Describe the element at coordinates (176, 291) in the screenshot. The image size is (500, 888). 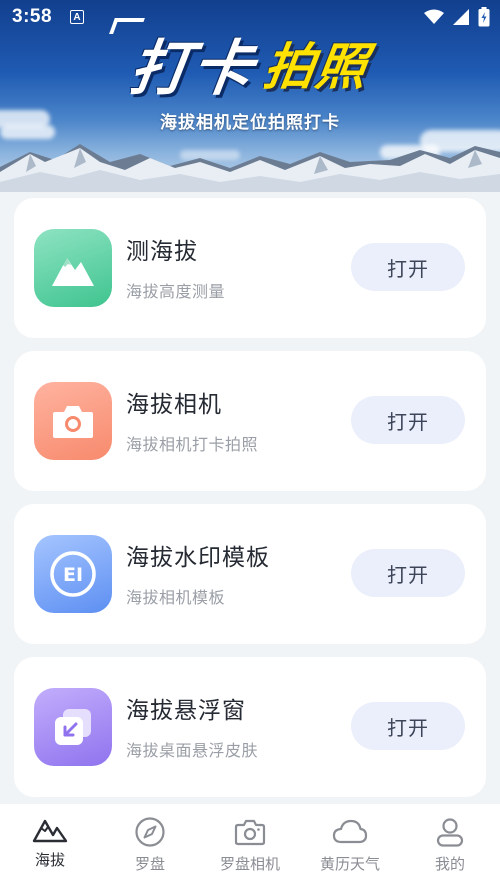
I see `card-subtitle: 海拔高度测量` at that location.